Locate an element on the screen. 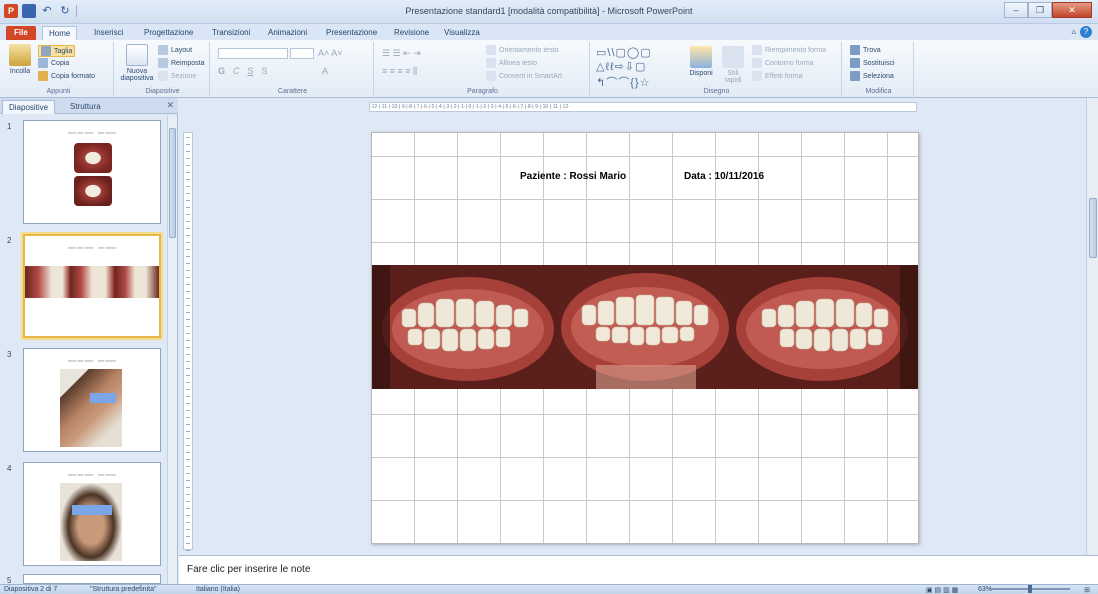  close-button: ✕ is located at coordinates (1072, 10).